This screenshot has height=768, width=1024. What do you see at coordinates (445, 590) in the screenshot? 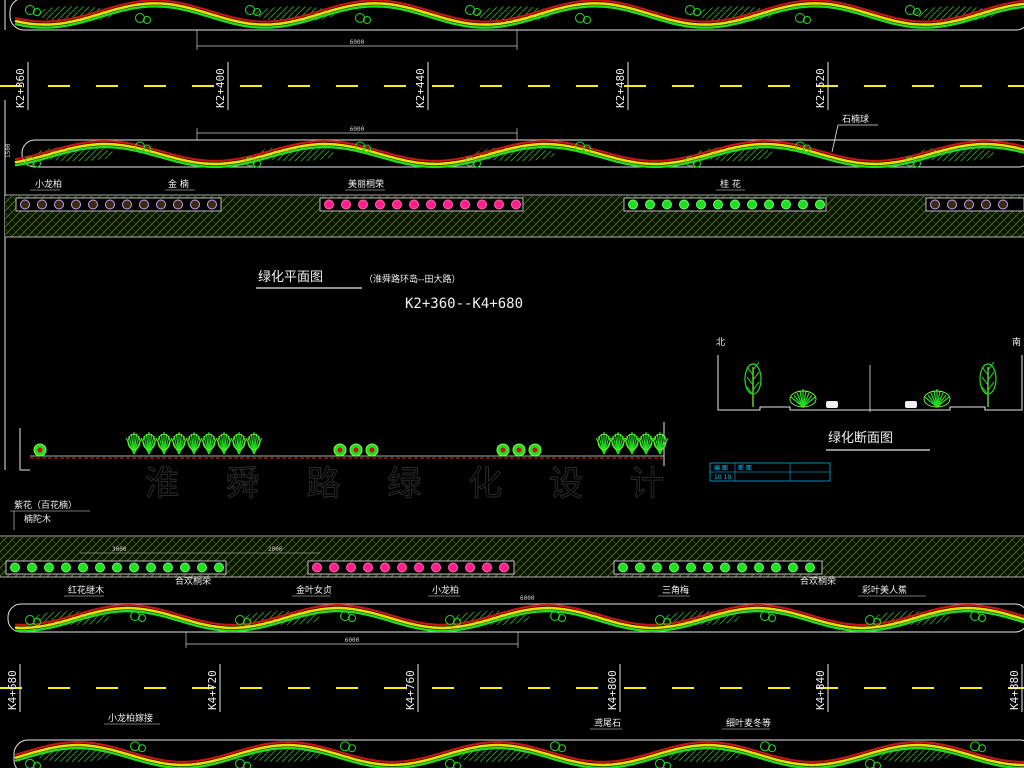
I see `bottom-label-b3: 小龙柏` at bounding box center [445, 590].